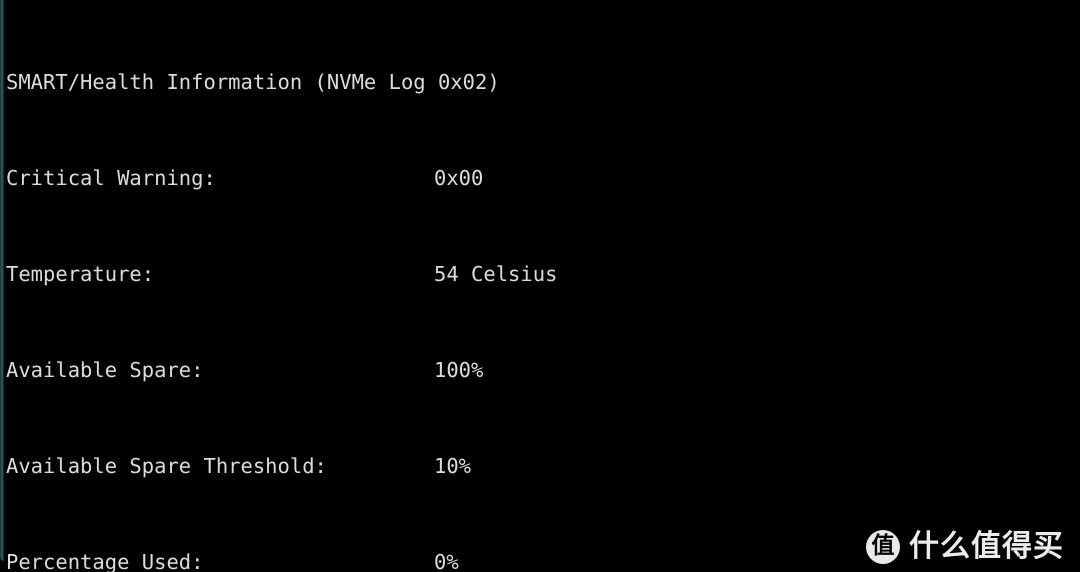 The image size is (1080, 572). I want to click on smzdm-watermark-text: 什么值得买, so click(986, 546).